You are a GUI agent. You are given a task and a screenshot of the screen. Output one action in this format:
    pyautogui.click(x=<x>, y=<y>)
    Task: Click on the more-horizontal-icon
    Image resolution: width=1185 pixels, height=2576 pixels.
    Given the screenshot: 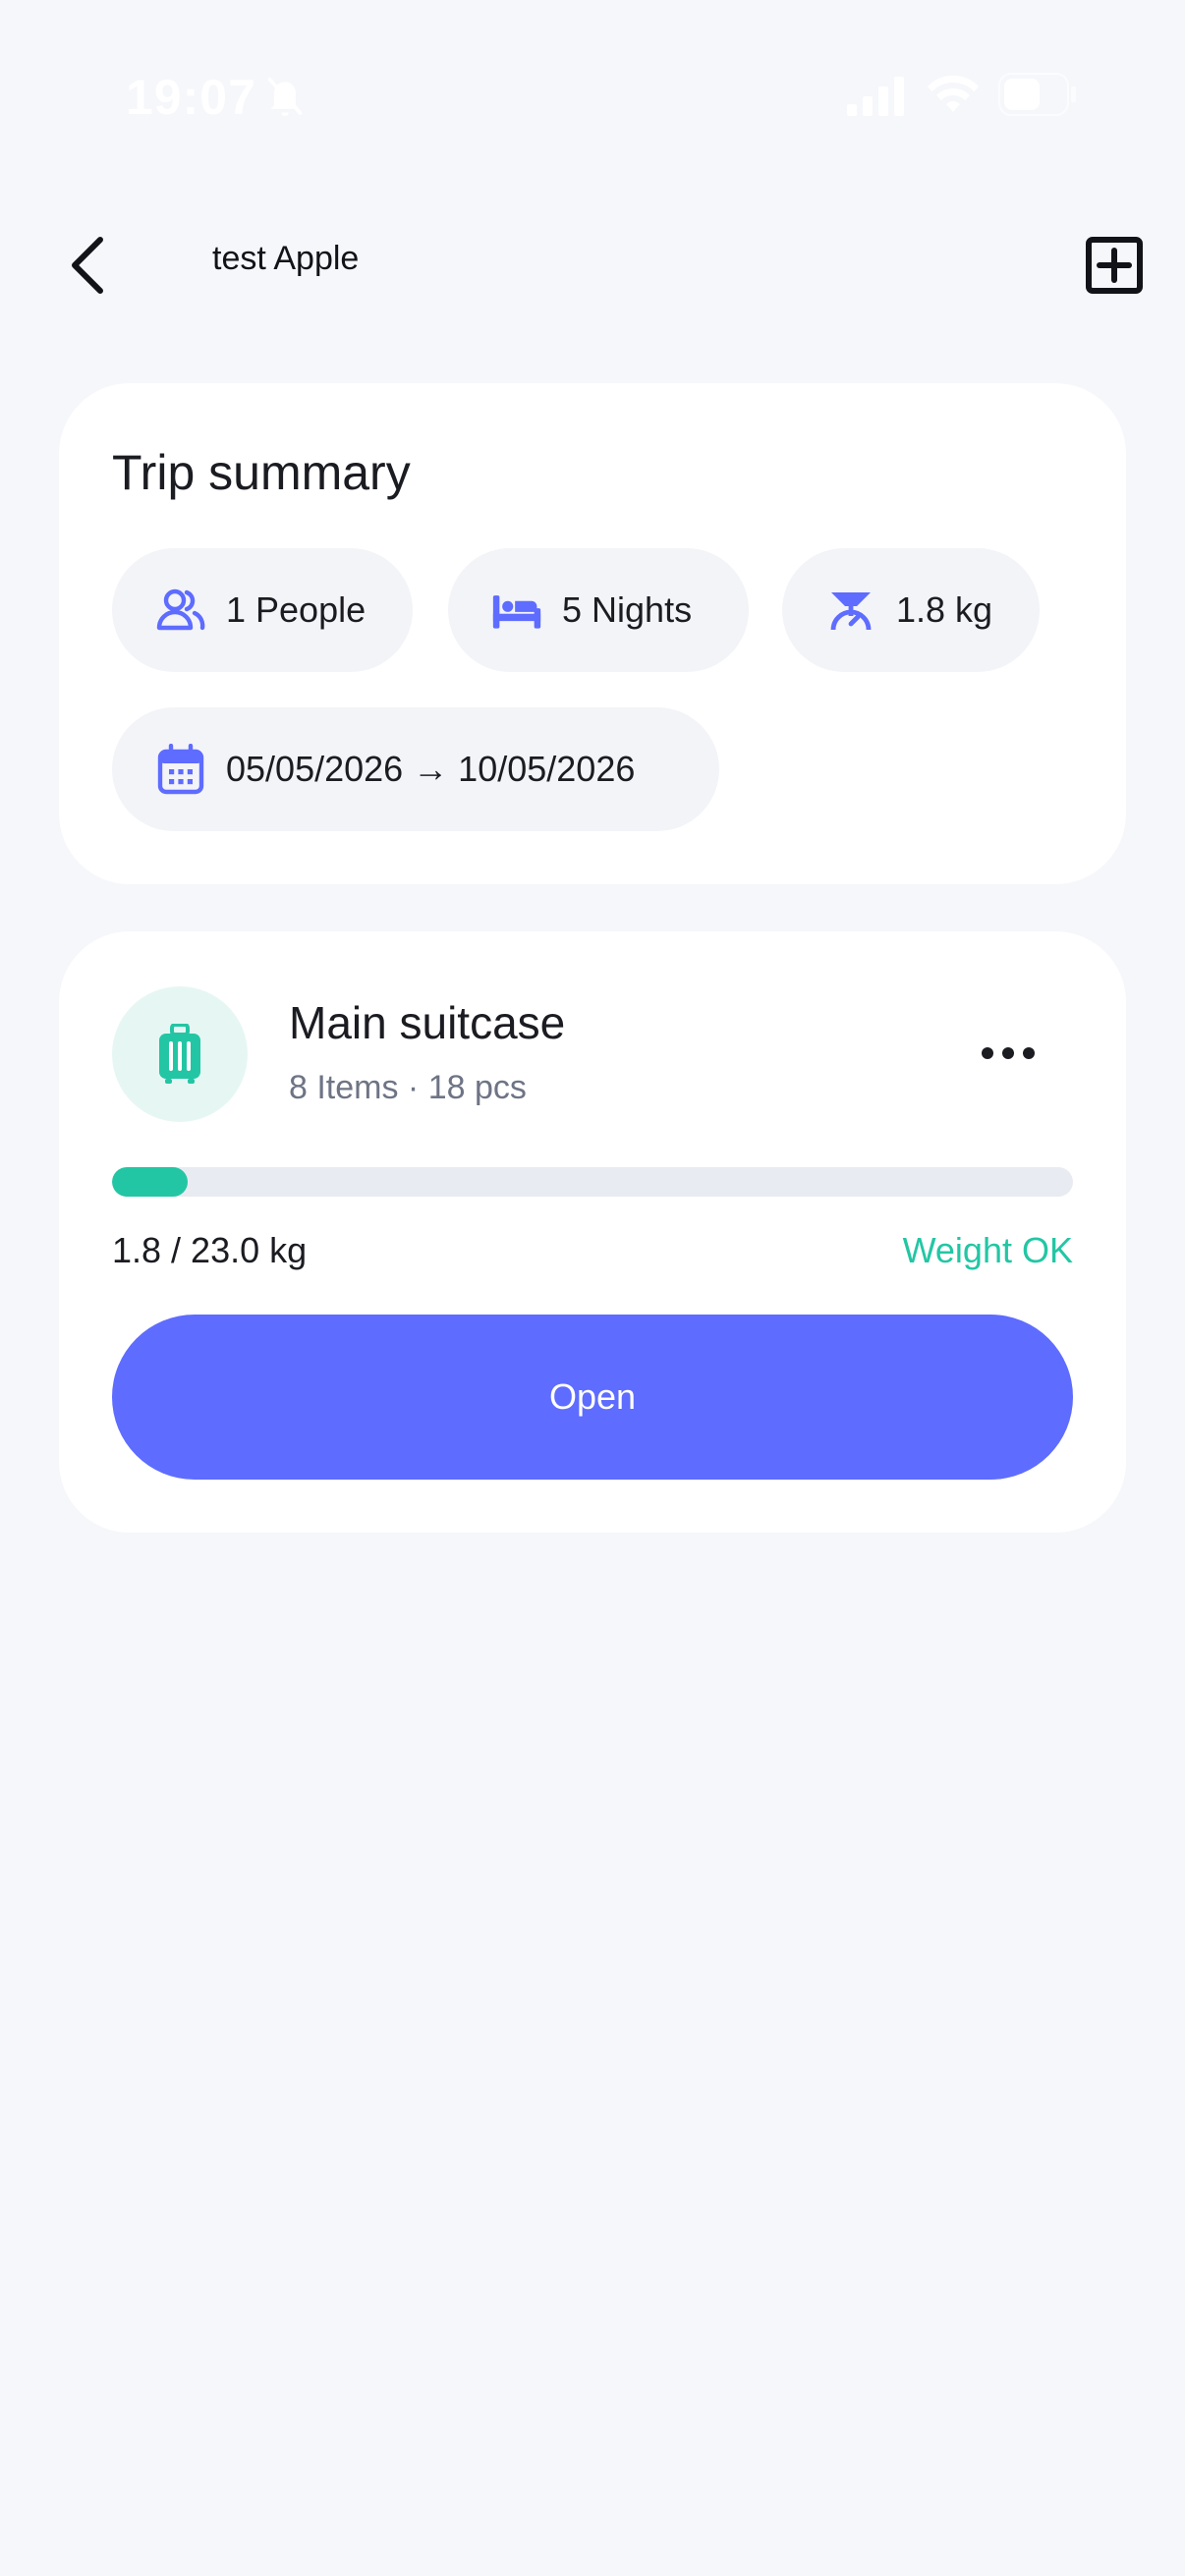 What is the action you would take?
    pyautogui.click(x=1009, y=1053)
    